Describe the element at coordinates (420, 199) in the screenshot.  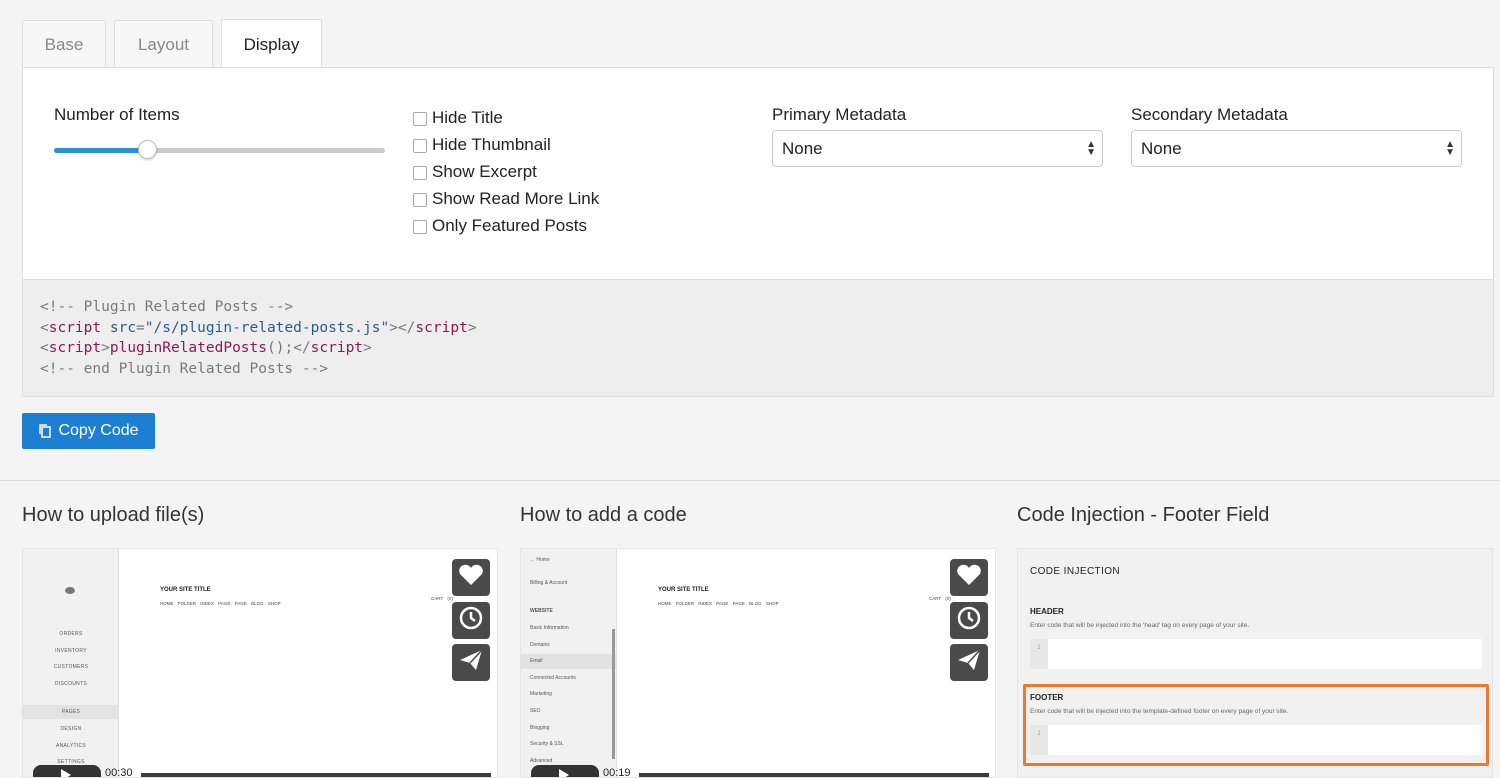
I see `show-read-more-checkbox` at that location.